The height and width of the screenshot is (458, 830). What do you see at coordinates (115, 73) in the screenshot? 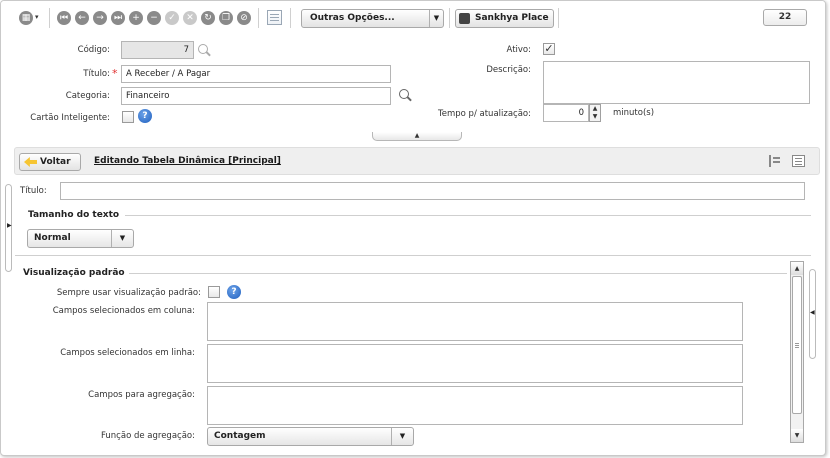
I see `required-icon: *` at bounding box center [115, 73].